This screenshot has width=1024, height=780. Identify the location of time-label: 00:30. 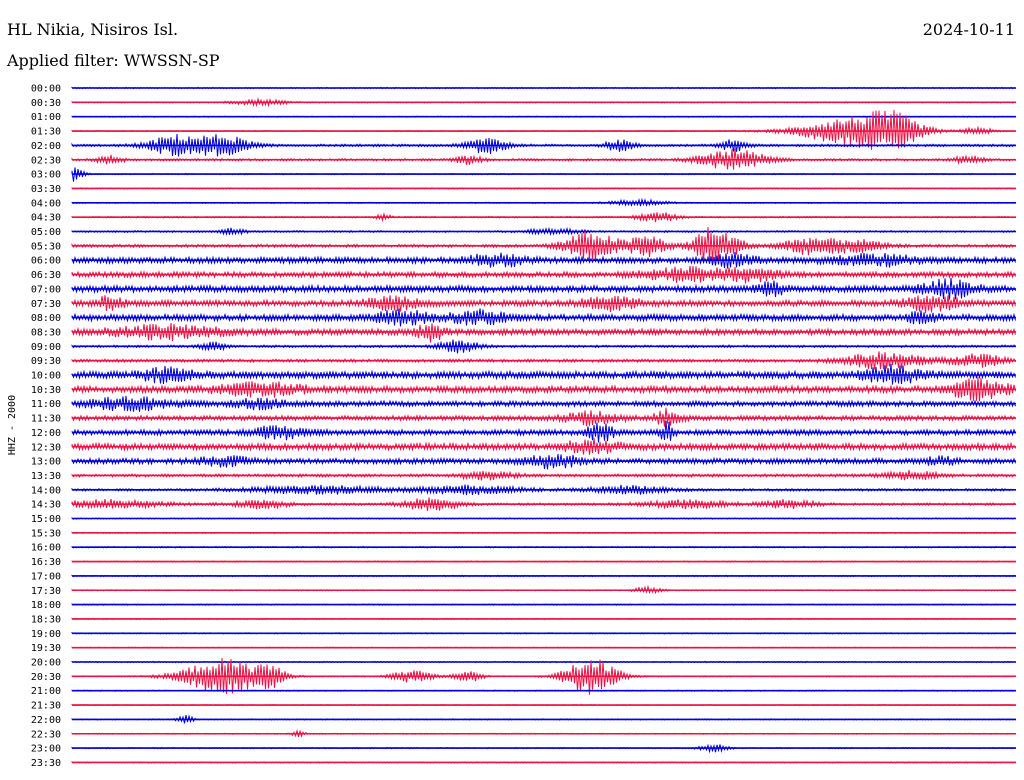
(46, 103).